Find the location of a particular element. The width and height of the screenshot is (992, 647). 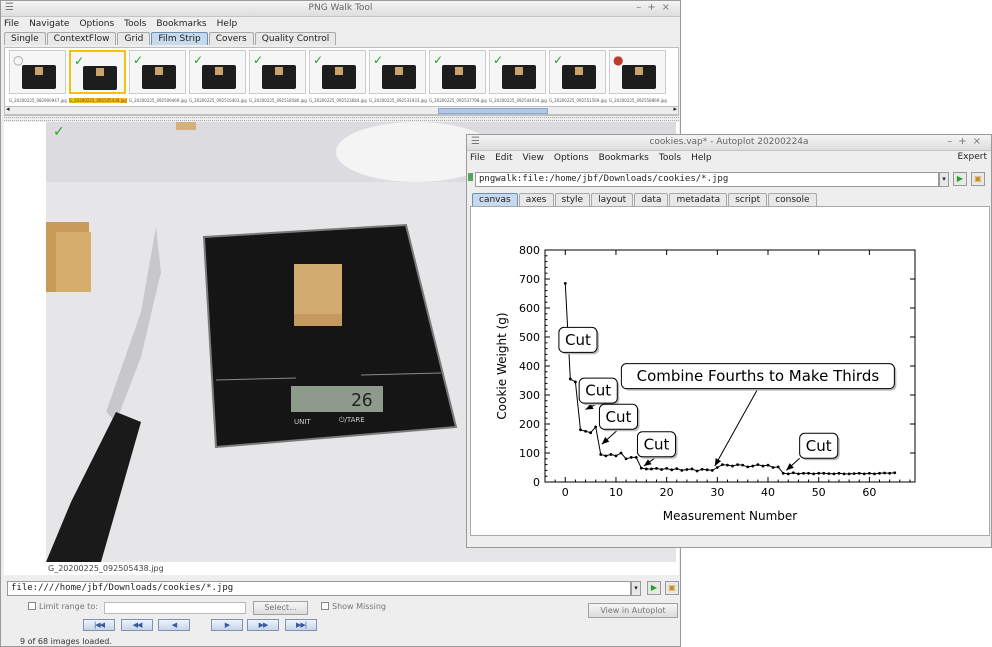

autoplot-menubar: File Edit View Options Bookmarks Tools Help is located at coordinates (729, 158).